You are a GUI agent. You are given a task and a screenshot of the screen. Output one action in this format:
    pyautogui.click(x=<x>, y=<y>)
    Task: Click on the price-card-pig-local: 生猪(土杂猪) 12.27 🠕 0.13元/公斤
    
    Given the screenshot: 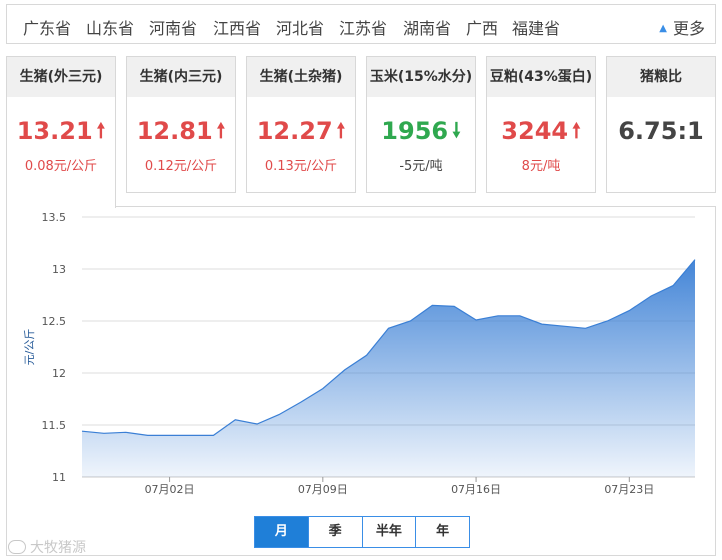 What is the action you would take?
    pyautogui.click(x=301, y=124)
    